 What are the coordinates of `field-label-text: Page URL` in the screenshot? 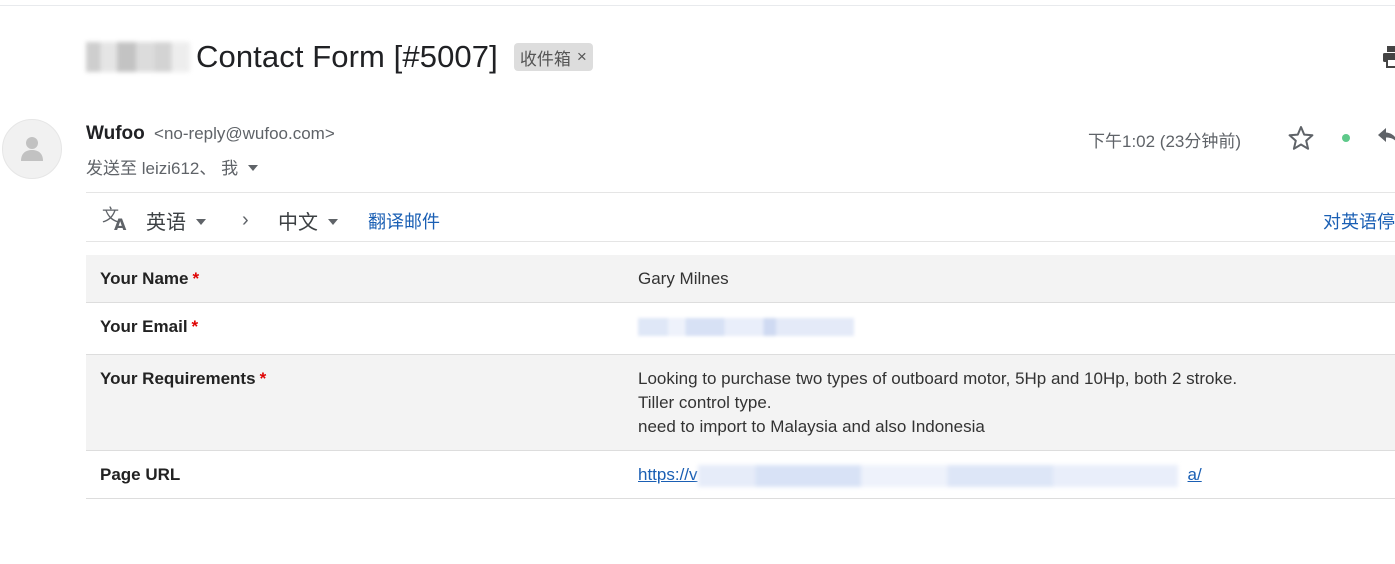 It's located at (140, 474).